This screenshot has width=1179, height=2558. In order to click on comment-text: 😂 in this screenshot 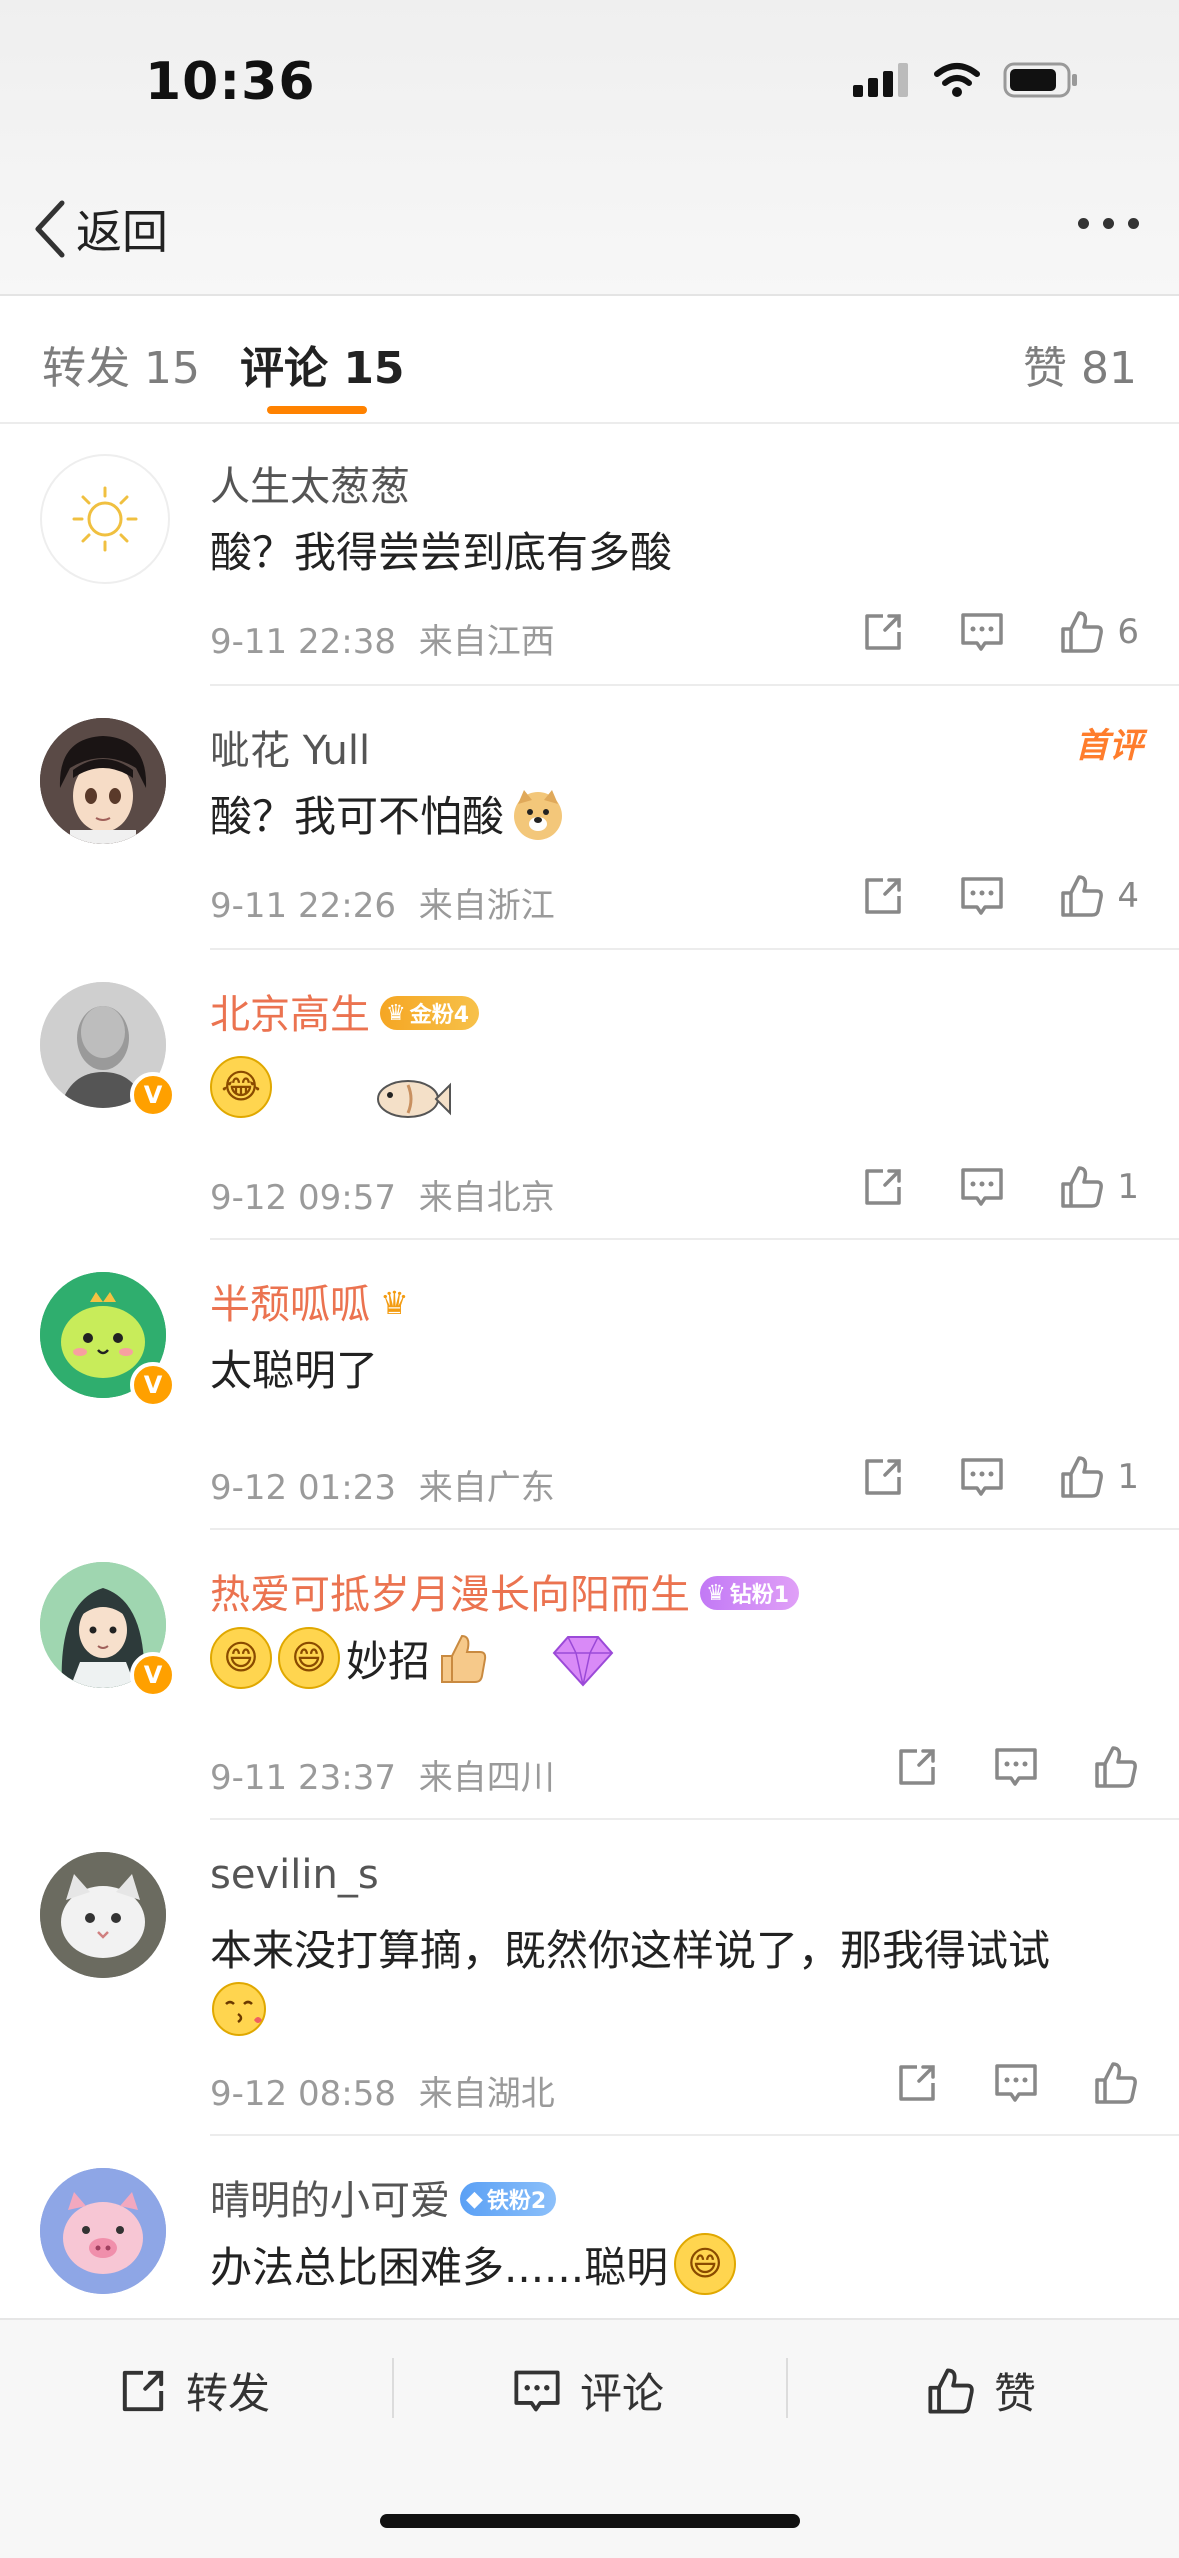, I will do `click(331, 1087)`.